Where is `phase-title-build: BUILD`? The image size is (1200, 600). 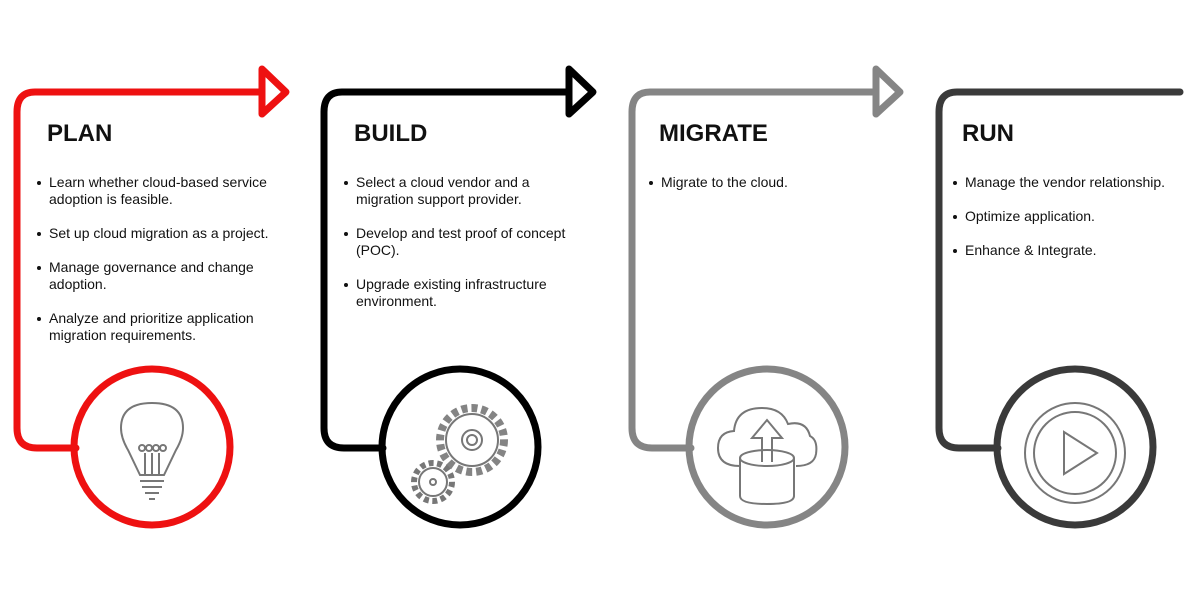 phase-title-build: BUILD is located at coordinates (391, 133).